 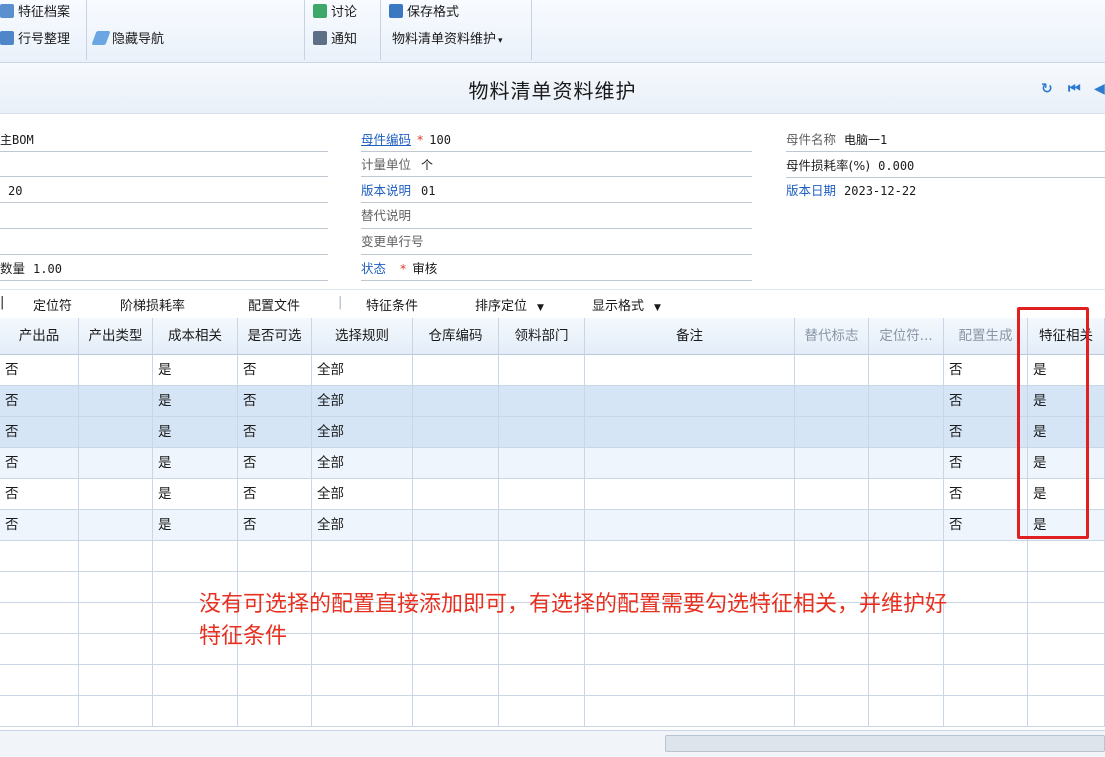 What do you see at coordinates (851, 191) in the screenshot?
I see `version-date-field: 版本日期 2023-12-22` at bounding box center [851, 191].